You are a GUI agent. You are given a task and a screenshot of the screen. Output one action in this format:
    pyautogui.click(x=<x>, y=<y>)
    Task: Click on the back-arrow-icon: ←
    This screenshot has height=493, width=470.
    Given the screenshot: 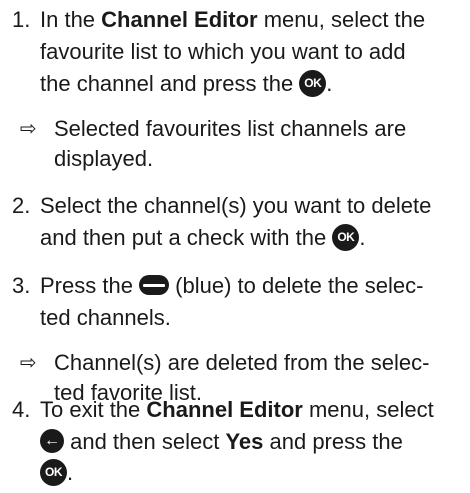 What is the action you would take?
    pyautogui.click(x=52, y=441)
    